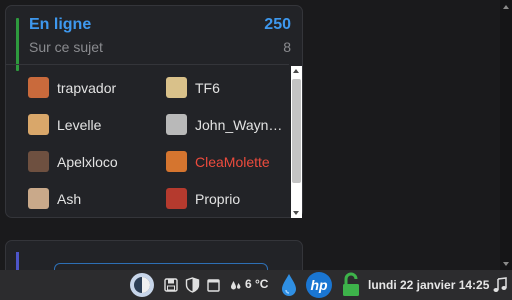 Image resolution: width=512 pixels, height=300 pixels. I want to click on scrollbar-thumb, so click(296, 131).